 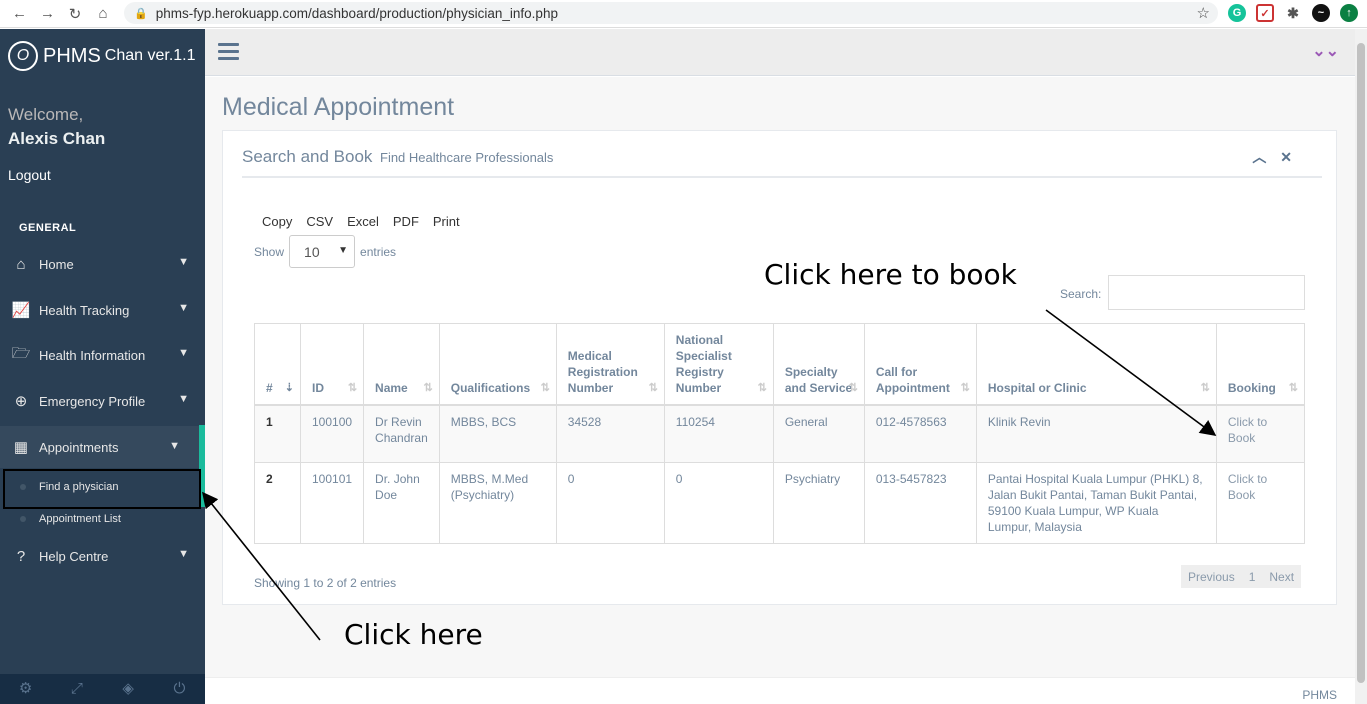 What do you see at coordinates (1237, 13) in the screenshot?
I see `grammarly-extension-icon: G` at bounding box center [1237, 13].